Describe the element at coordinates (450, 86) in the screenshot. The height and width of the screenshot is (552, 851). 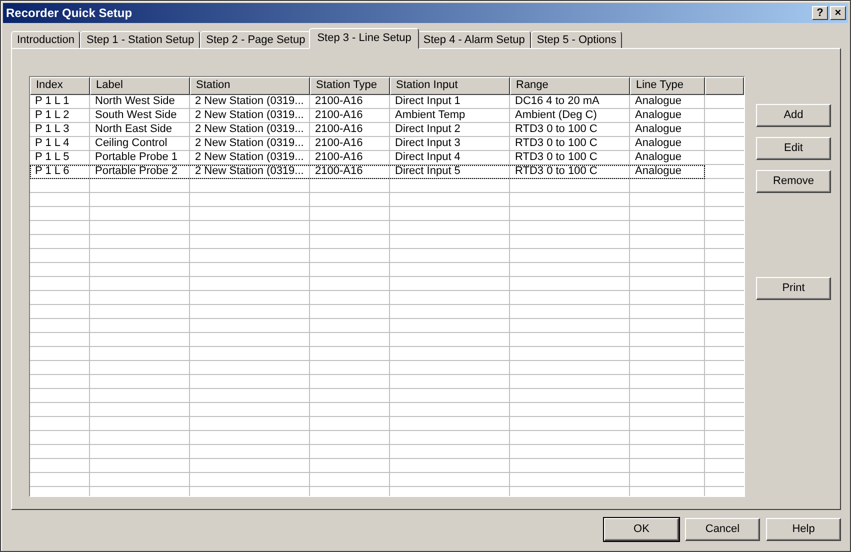
I see `column-header: Station Input` at that location.